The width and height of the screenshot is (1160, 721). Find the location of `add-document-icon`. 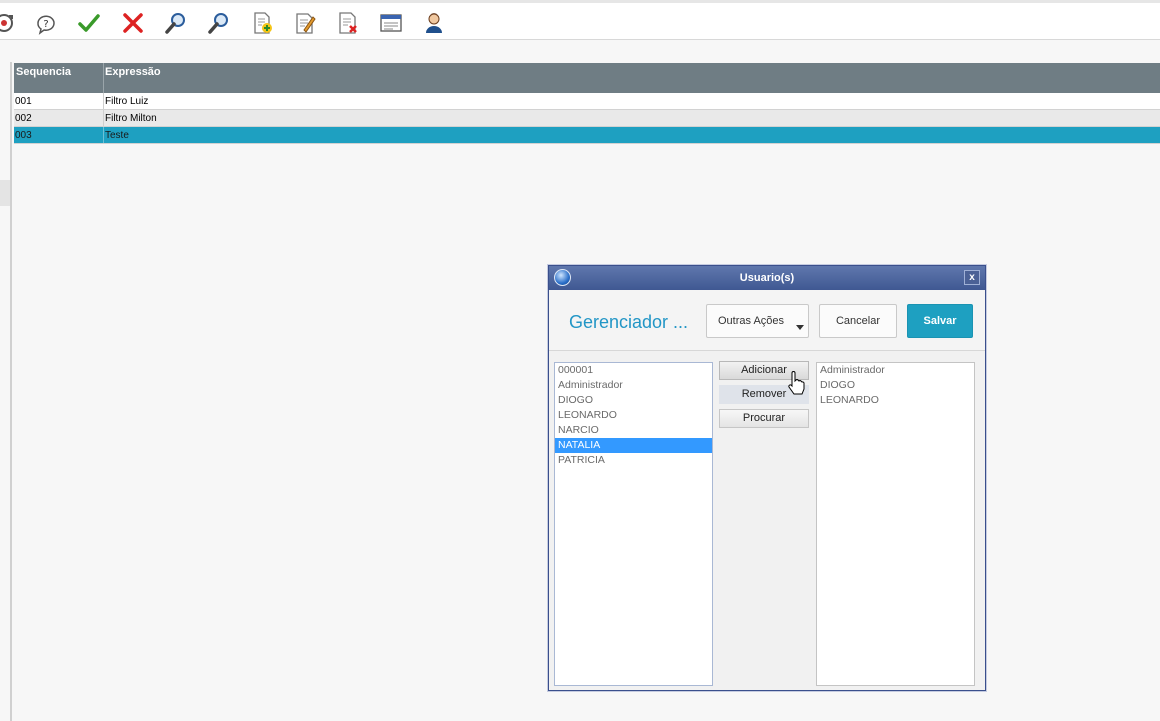

add-document-icon is located at coordinates (262, 23).